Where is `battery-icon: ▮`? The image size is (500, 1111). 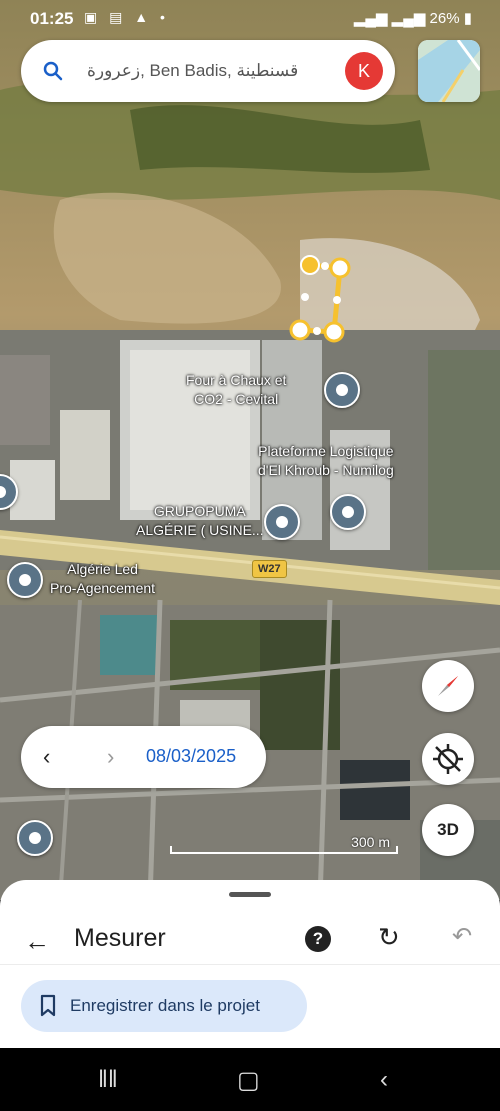
battery-icon: ▮ is located at coordinates (465, 18).